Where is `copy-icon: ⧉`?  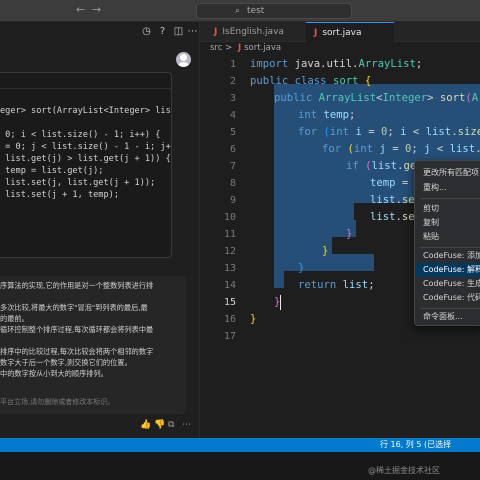
copy-icon: ⧉ is located at coordinates (171, 425).